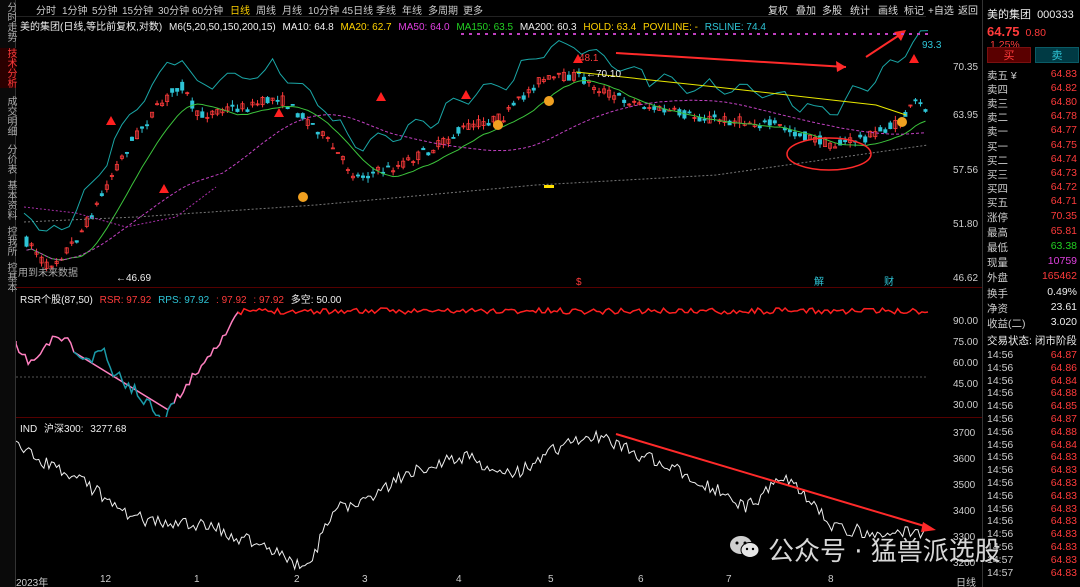  I want to click on event-marker: $, so click(579, 282).